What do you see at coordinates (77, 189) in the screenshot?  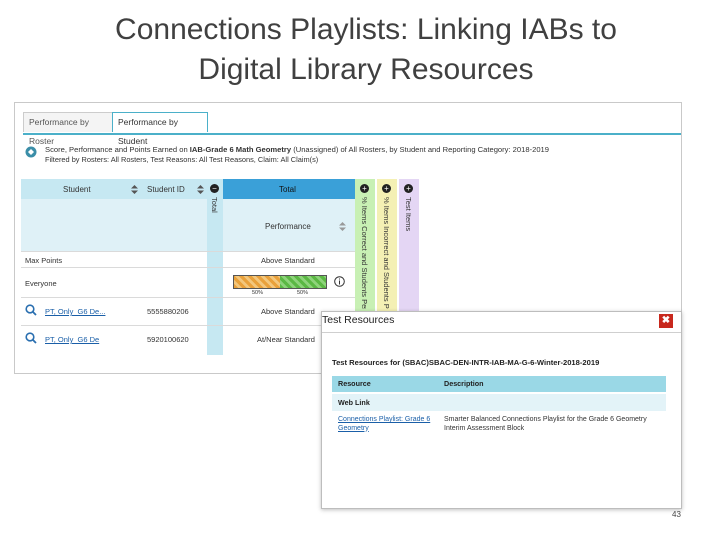 I see `col-header-student: Student` at bounding box center [77, 189].